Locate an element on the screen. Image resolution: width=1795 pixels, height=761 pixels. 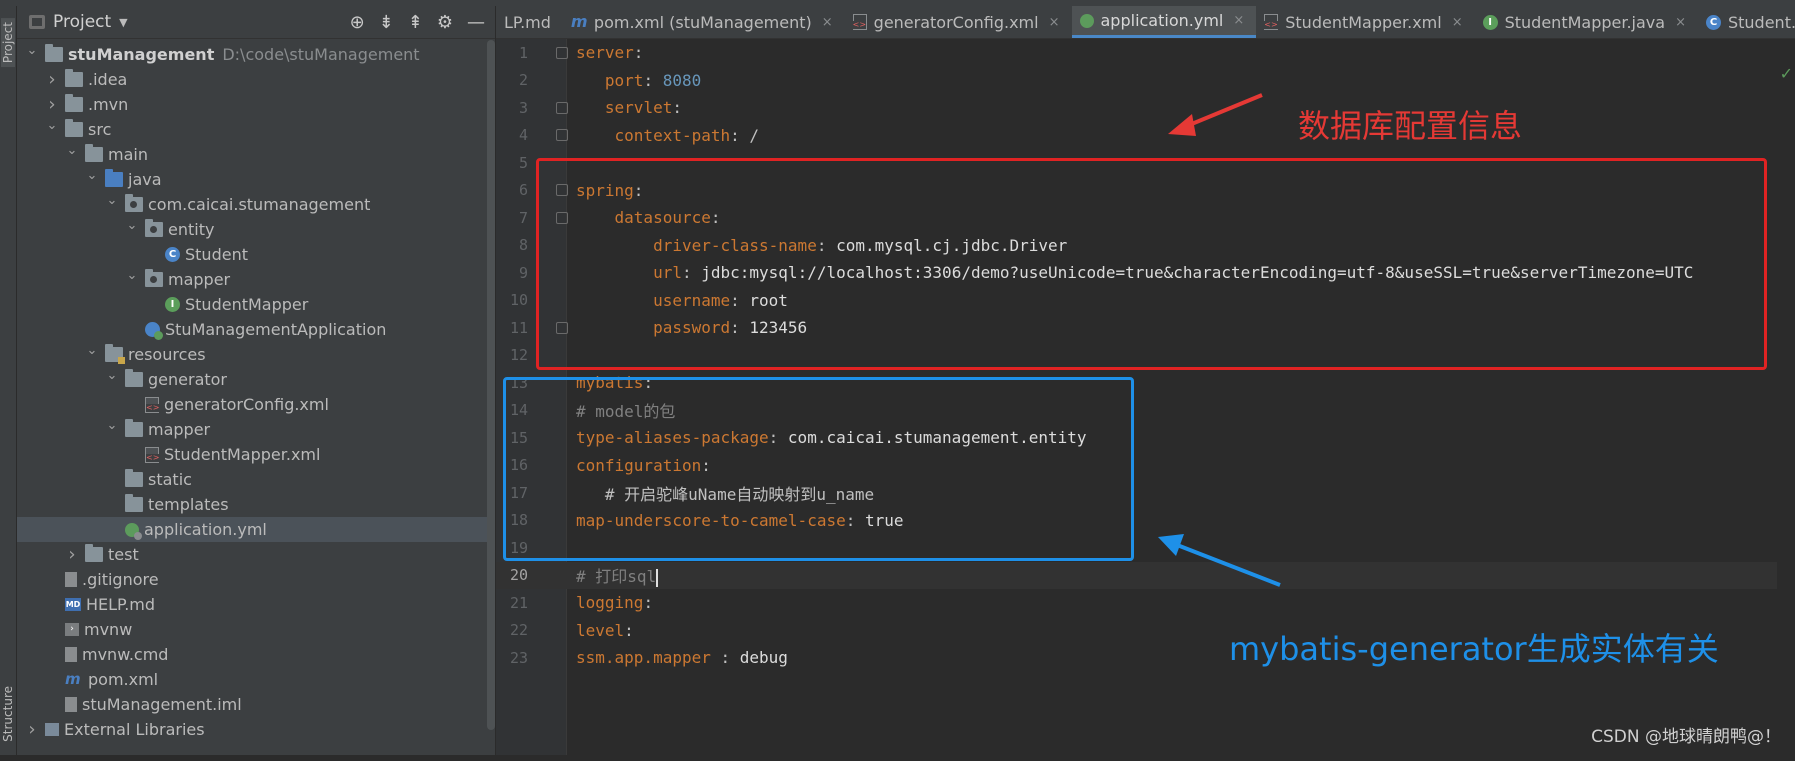
red-annotation-label: 数据库配置信息 is located at coordinates (1410, 126).